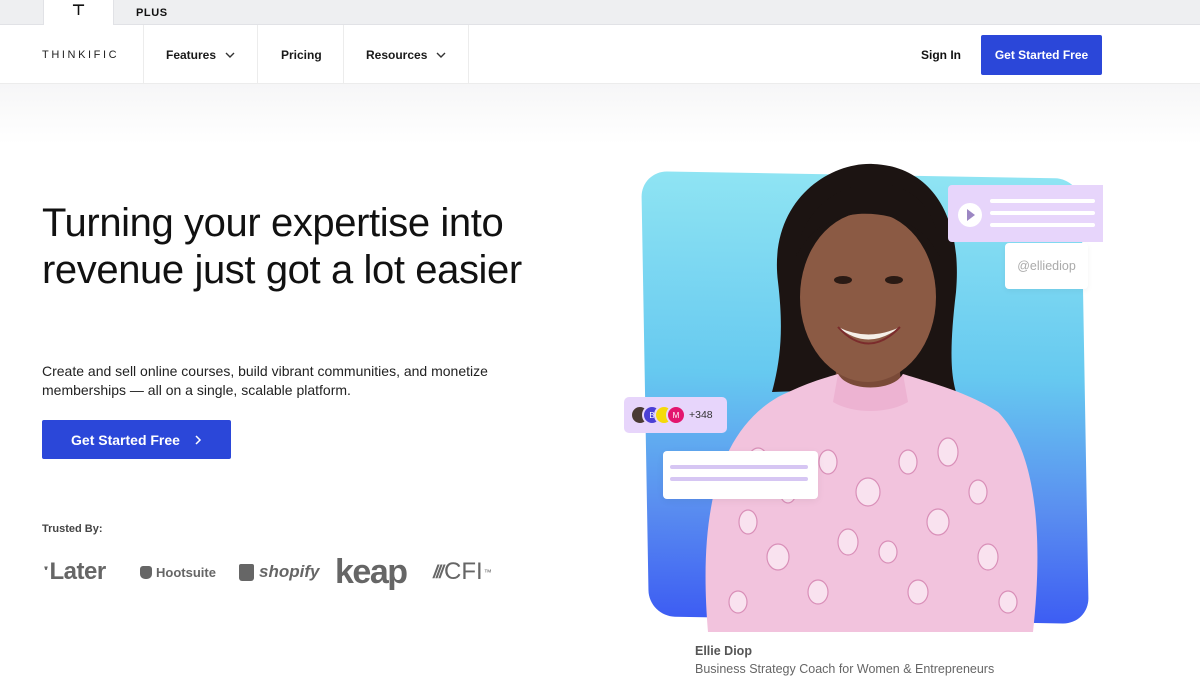 This screenshot has height=694, width=1200. I want to click on nav-item-features: Features, so click(200, 54).